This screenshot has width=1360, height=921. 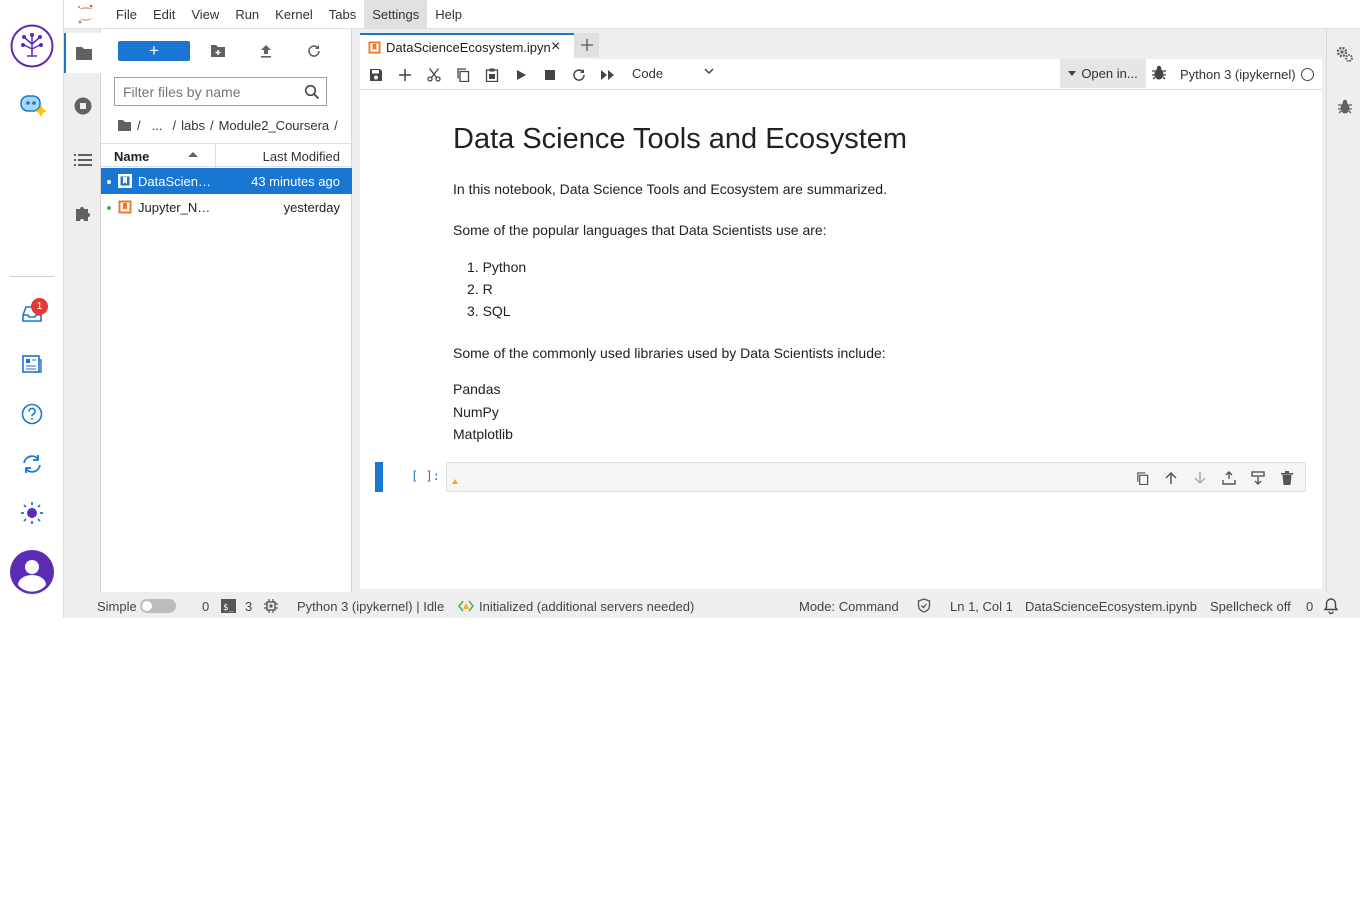 I want to click on cell-prompt: [ ]:, so click(x=425, y=476).